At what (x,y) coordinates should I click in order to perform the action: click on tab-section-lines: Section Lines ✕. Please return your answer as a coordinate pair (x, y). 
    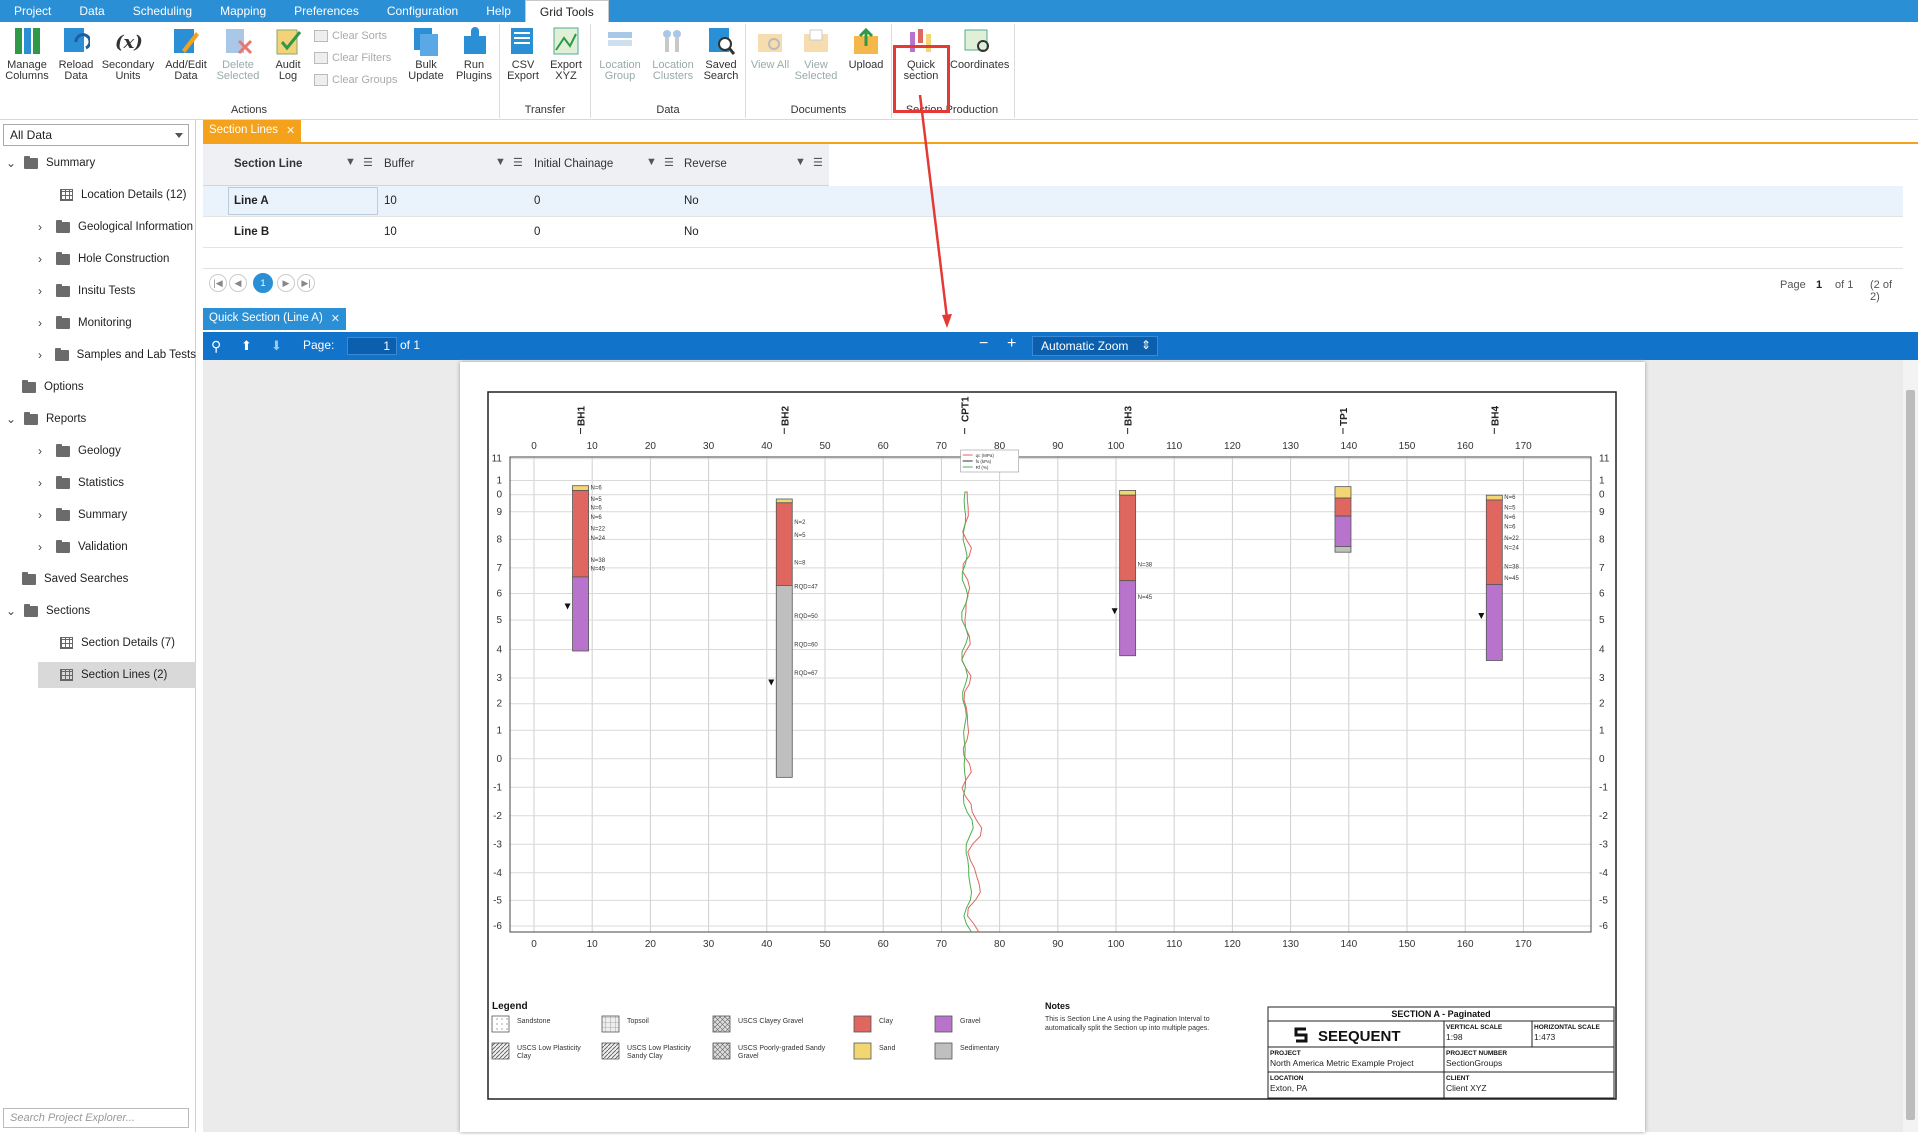
    Looking at the image, I should click on (252, 131).